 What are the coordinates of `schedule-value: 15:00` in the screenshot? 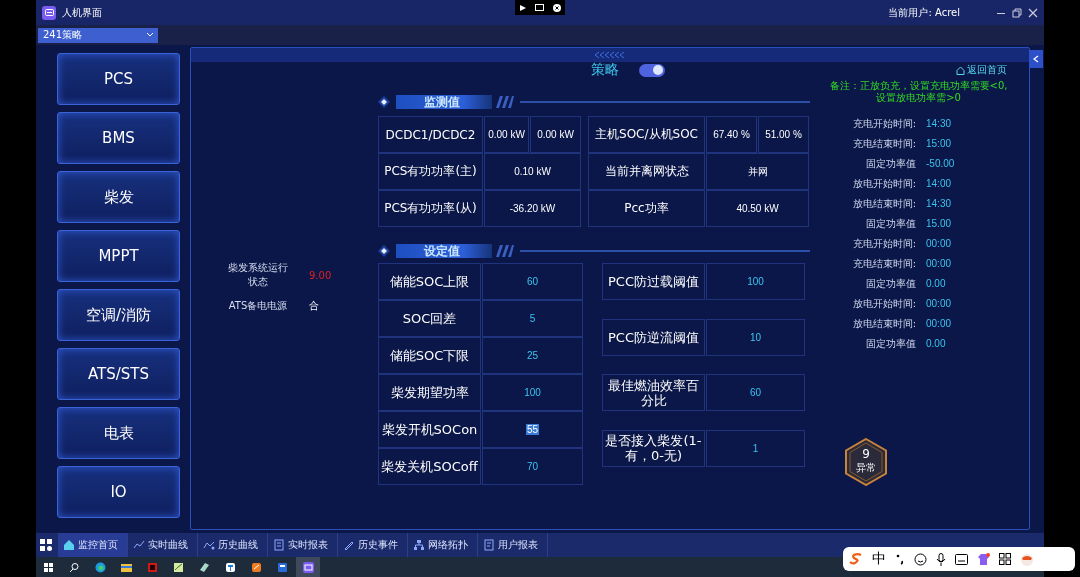 It's located at (939, 144).